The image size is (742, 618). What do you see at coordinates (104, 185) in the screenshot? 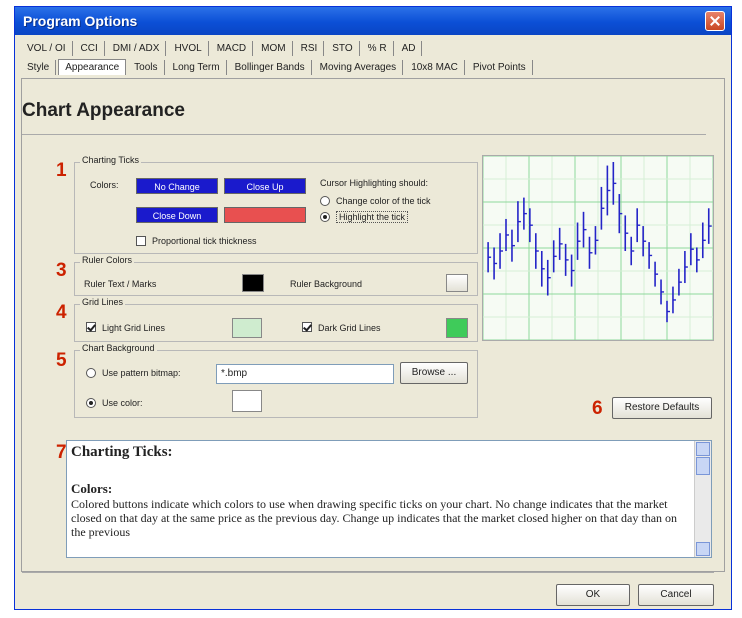
I see `colors-label: Colors:` at bounding box center [104, 185].